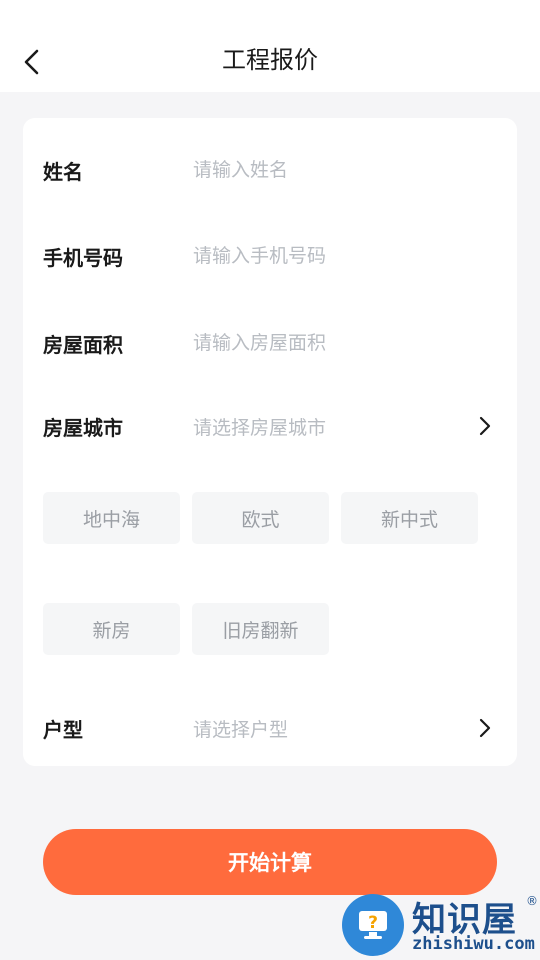  Describe the element at coordinates (260, 518) in the screenshot. I see `style-chip-european: 欧式` at that location.